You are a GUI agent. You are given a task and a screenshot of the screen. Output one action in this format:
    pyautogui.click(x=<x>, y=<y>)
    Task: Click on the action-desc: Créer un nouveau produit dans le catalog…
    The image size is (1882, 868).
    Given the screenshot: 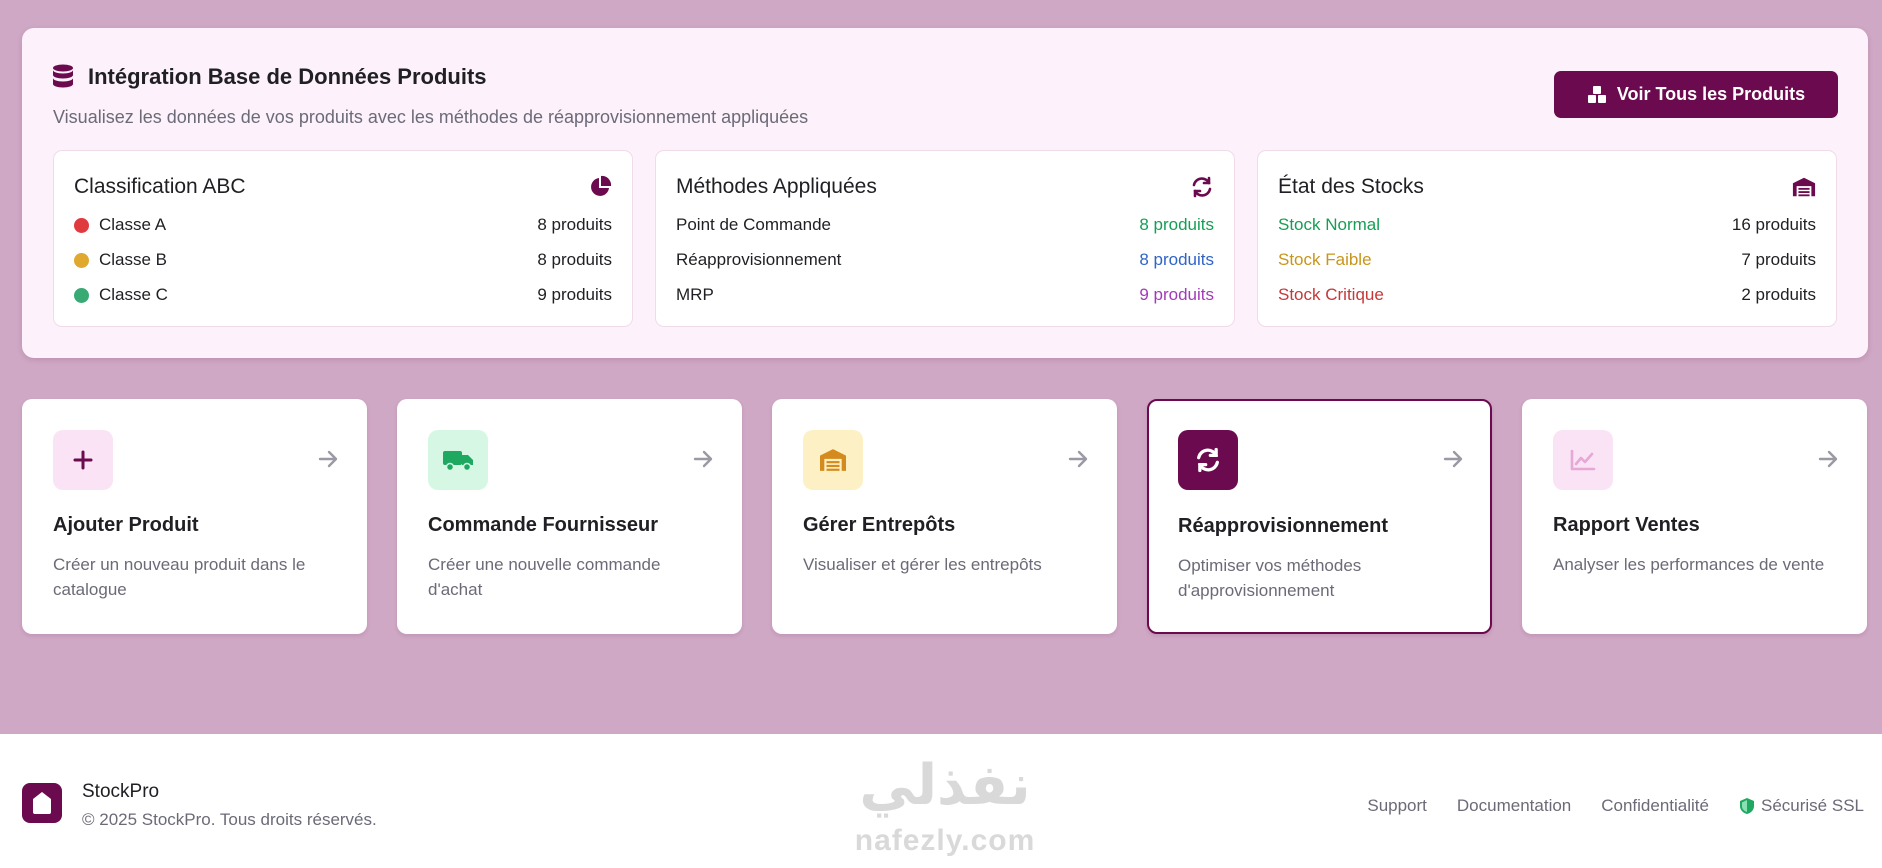 What is the action you would take?
    pyautogui.click(x=179, y=577)
    